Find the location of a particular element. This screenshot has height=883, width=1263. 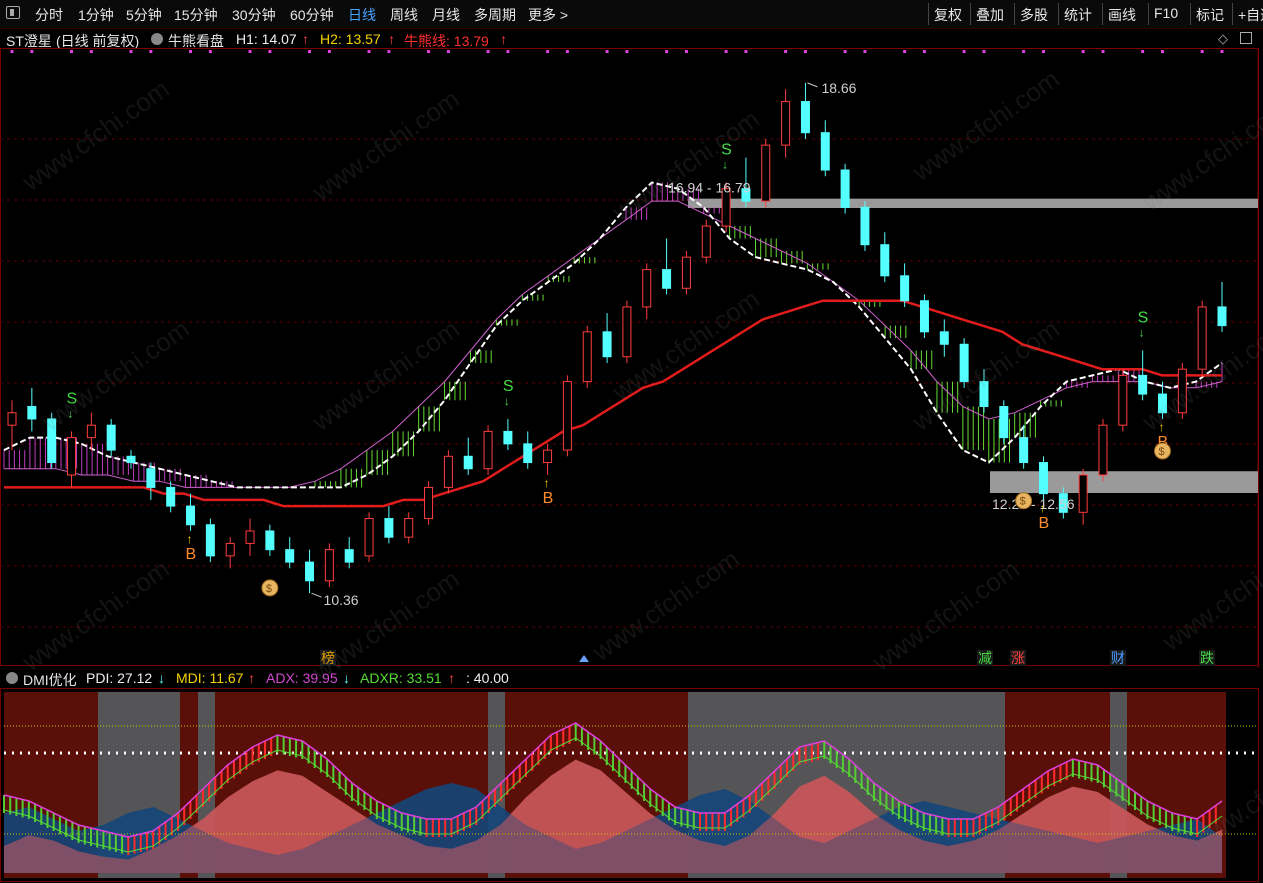

window-toggle-icon is located at coordinates (13, 12).